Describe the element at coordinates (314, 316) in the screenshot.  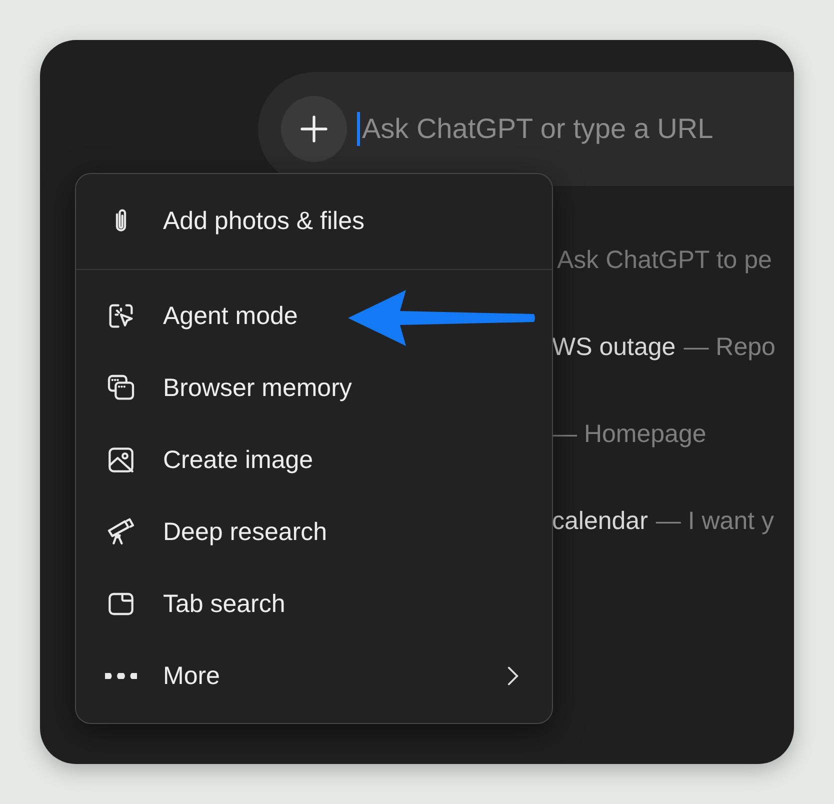
I see `menu-item: Agent mode` at that location.